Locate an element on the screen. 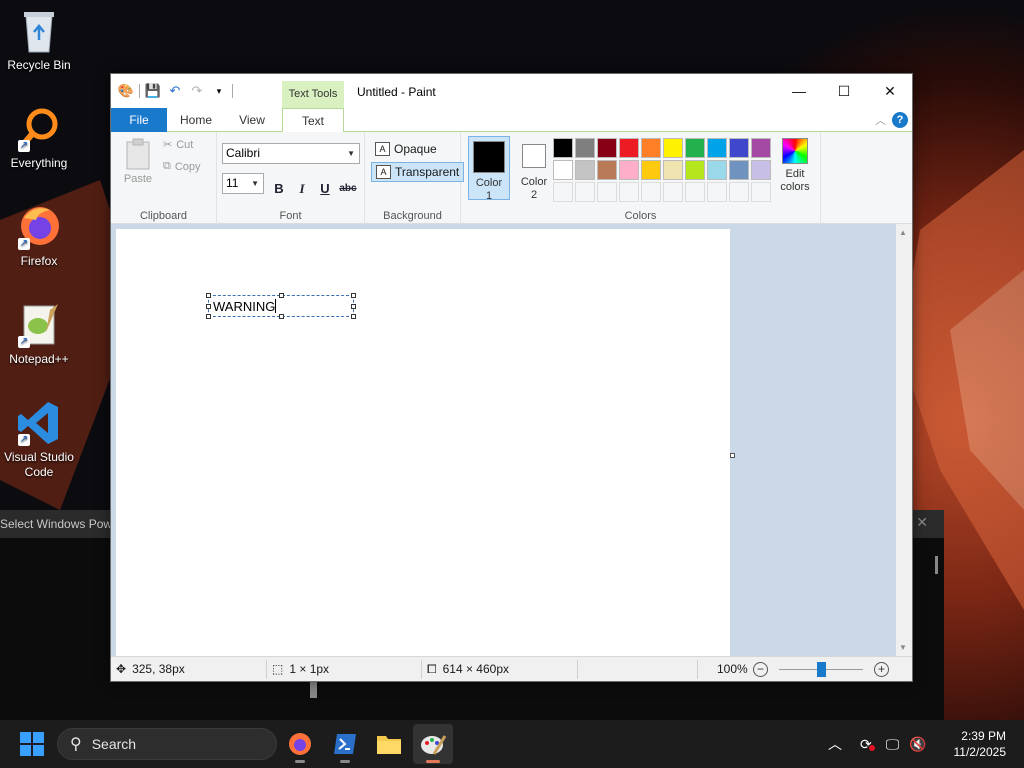  taskbar-powershell is located at coordinates (345, 744).